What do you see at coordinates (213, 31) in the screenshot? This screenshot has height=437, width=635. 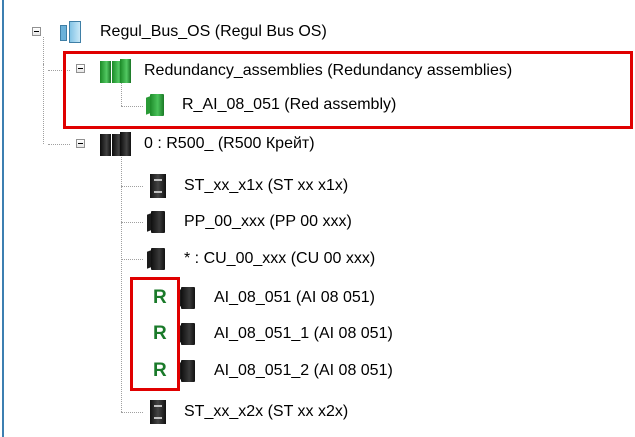 I see `tree-node-label: Regul_Bus_OS (Regul Bus OS)` at bounding box center [213, 31].